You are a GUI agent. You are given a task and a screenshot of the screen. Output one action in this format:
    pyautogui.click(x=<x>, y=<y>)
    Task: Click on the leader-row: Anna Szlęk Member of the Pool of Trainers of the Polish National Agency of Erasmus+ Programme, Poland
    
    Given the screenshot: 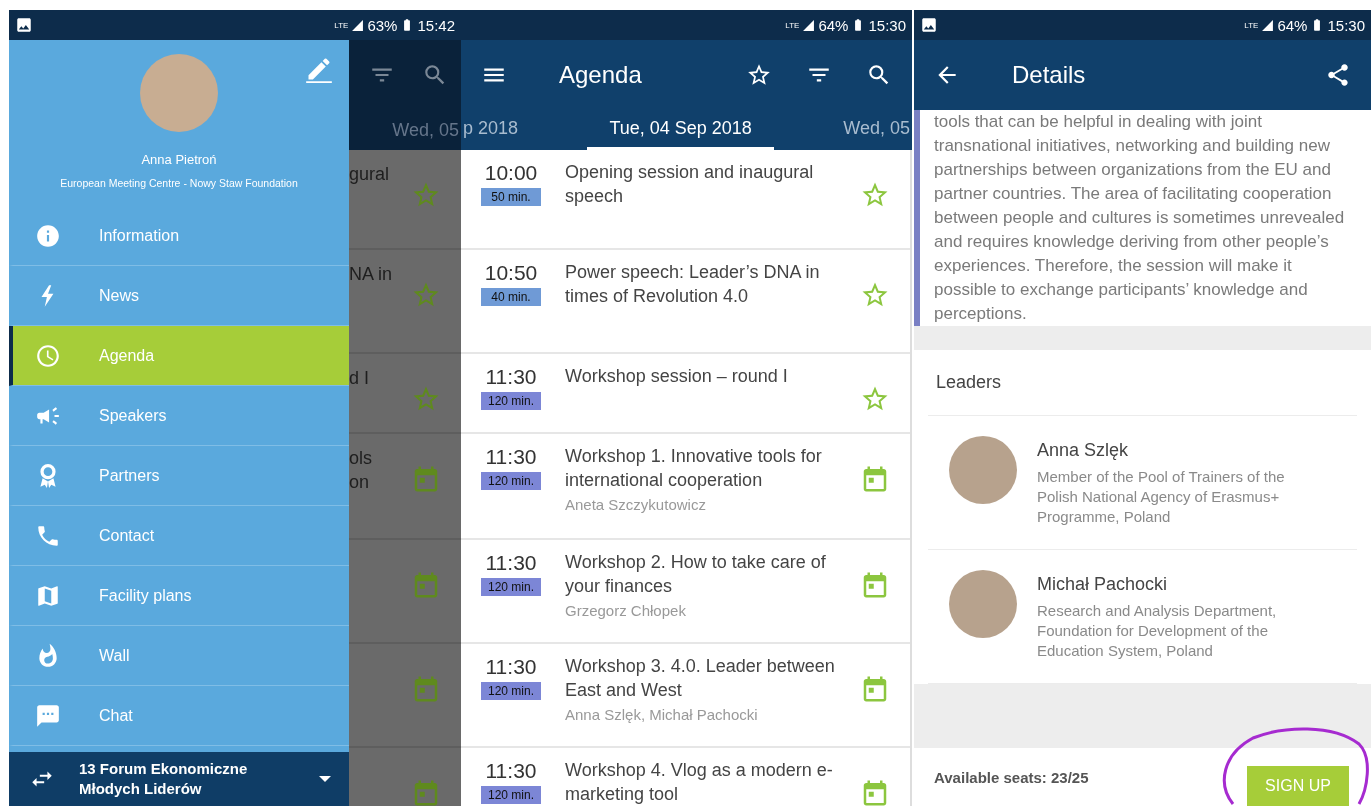 What is the action you would take?
    pyautogui.click(x=1142, y=483)
    